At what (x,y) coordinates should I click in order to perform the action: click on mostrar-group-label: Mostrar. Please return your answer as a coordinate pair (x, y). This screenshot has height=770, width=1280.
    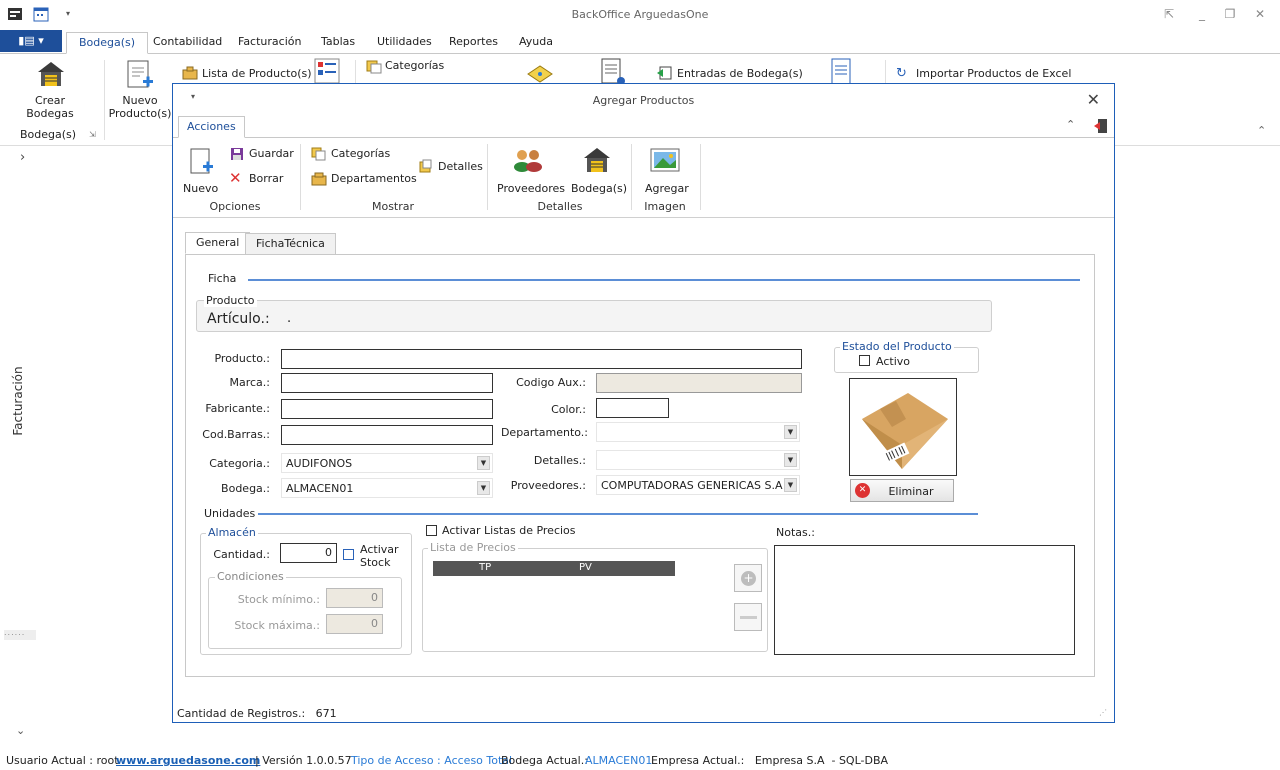
    Looking at the image, I should click on (393, 206).